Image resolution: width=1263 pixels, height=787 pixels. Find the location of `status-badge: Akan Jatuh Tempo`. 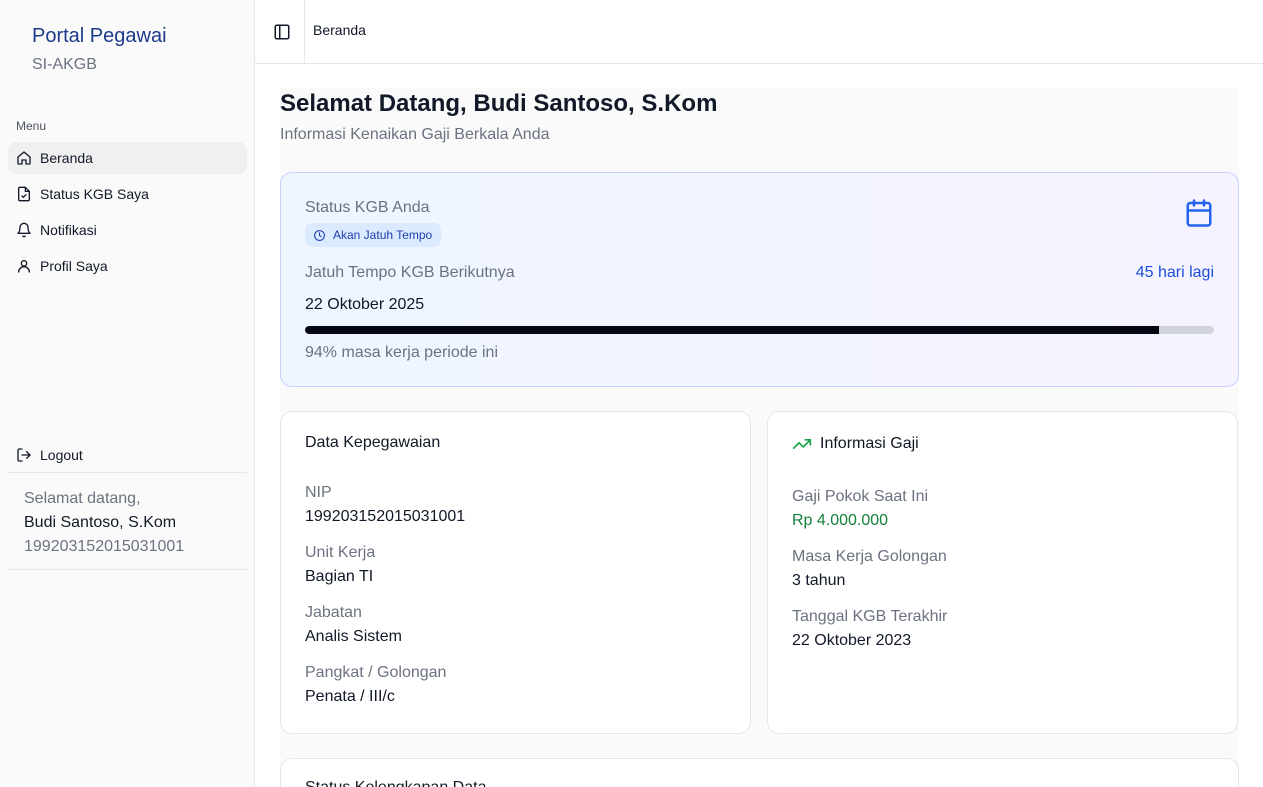

status-badge: Akan Jatuh Tempo is located at coordinates (373, 235).